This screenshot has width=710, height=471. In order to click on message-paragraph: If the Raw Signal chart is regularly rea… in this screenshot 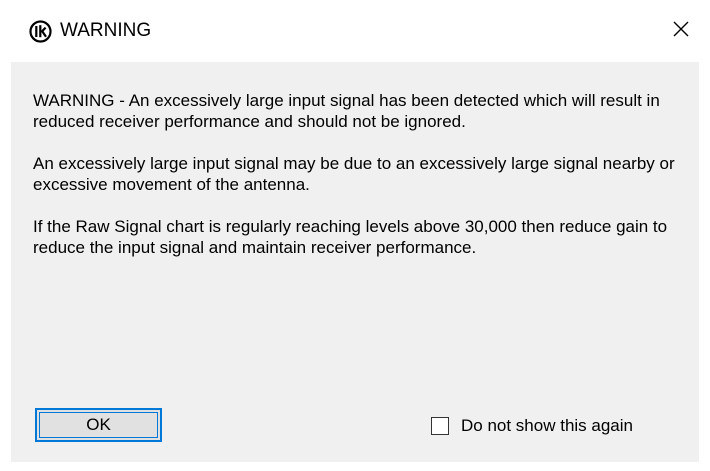, I will do `click(350, 237)`.